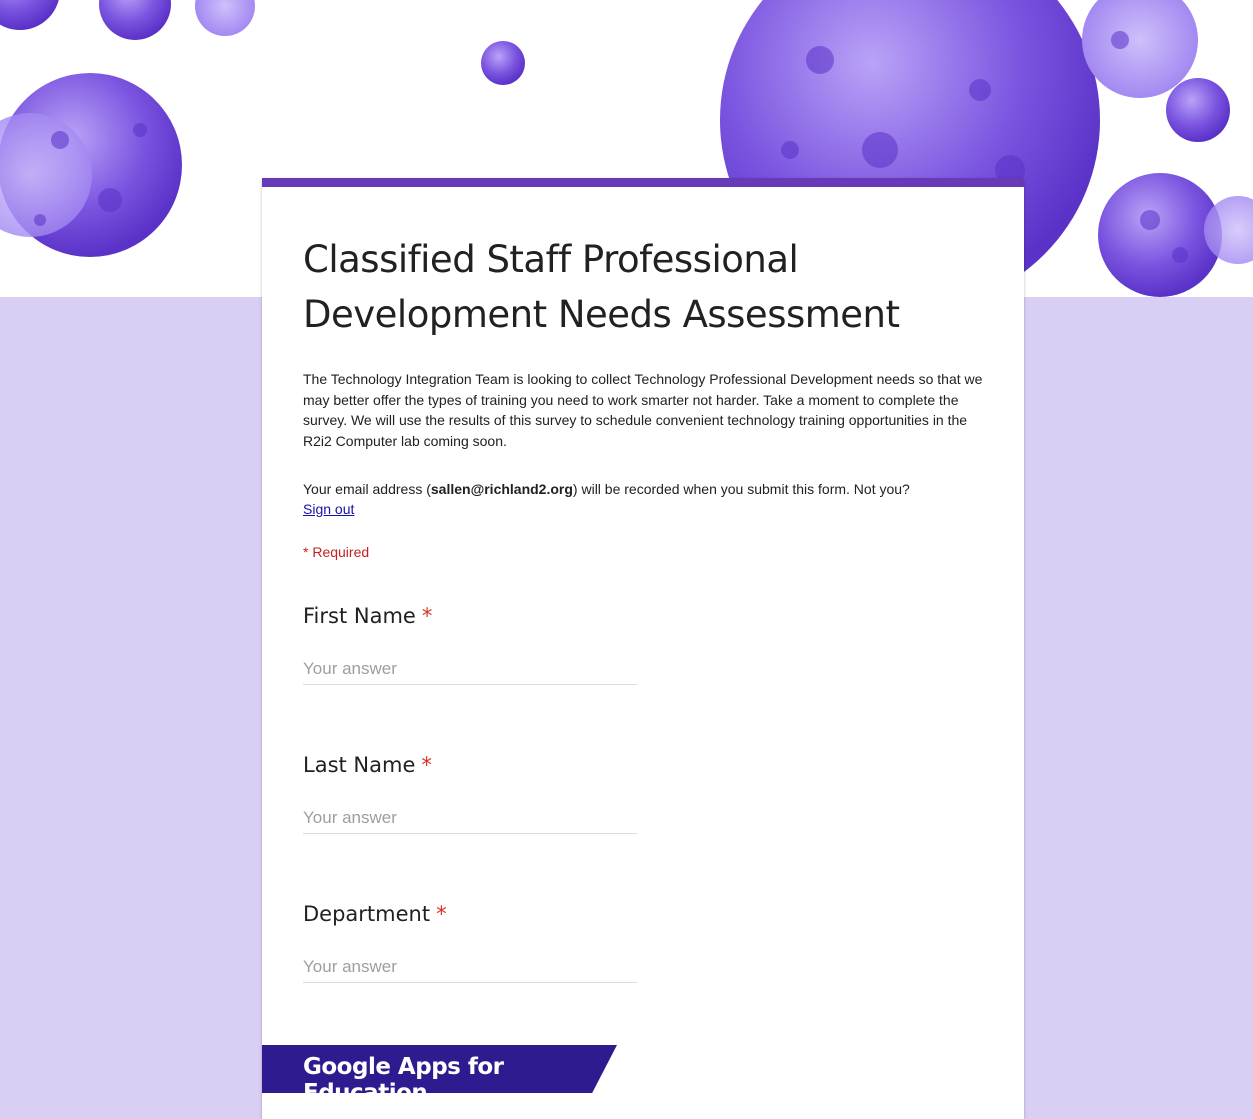  I want to click on department-input, so click(470, 967).